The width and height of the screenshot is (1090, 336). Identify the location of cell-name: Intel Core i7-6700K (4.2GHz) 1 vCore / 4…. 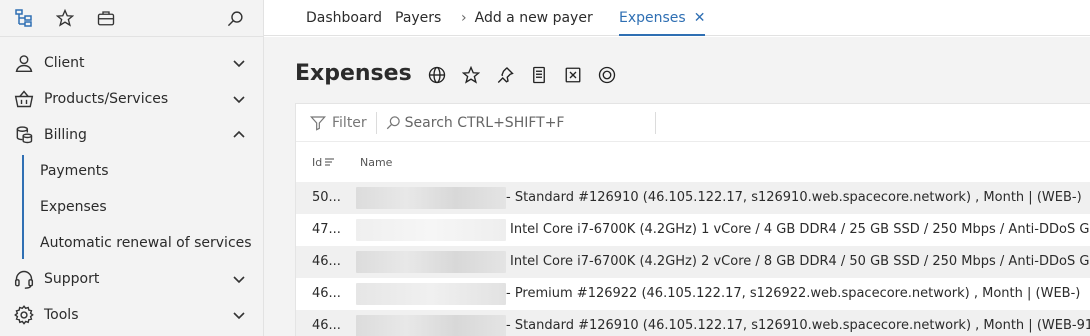
(800, 229).